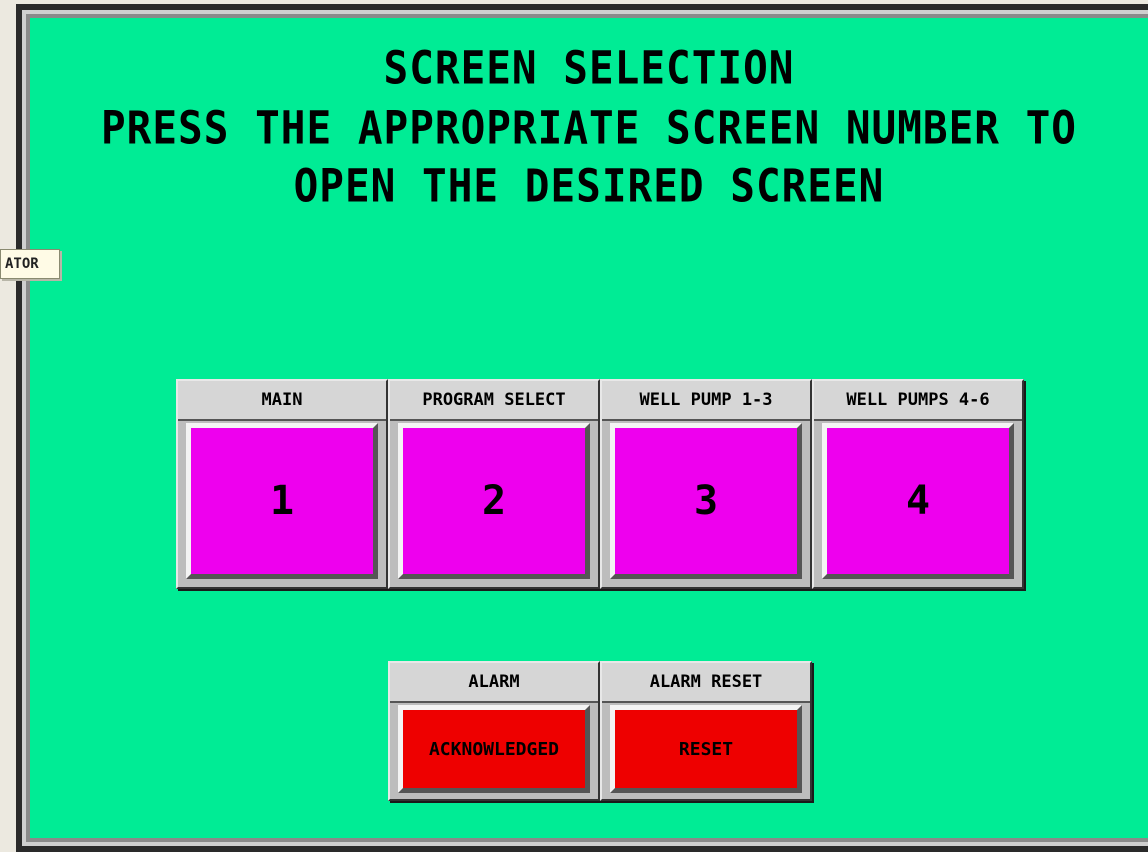 This screenshot has width=1148, height=852. I want to click on alarm-module: ALARM ACKNOWLEDGED, so click(494, 731).